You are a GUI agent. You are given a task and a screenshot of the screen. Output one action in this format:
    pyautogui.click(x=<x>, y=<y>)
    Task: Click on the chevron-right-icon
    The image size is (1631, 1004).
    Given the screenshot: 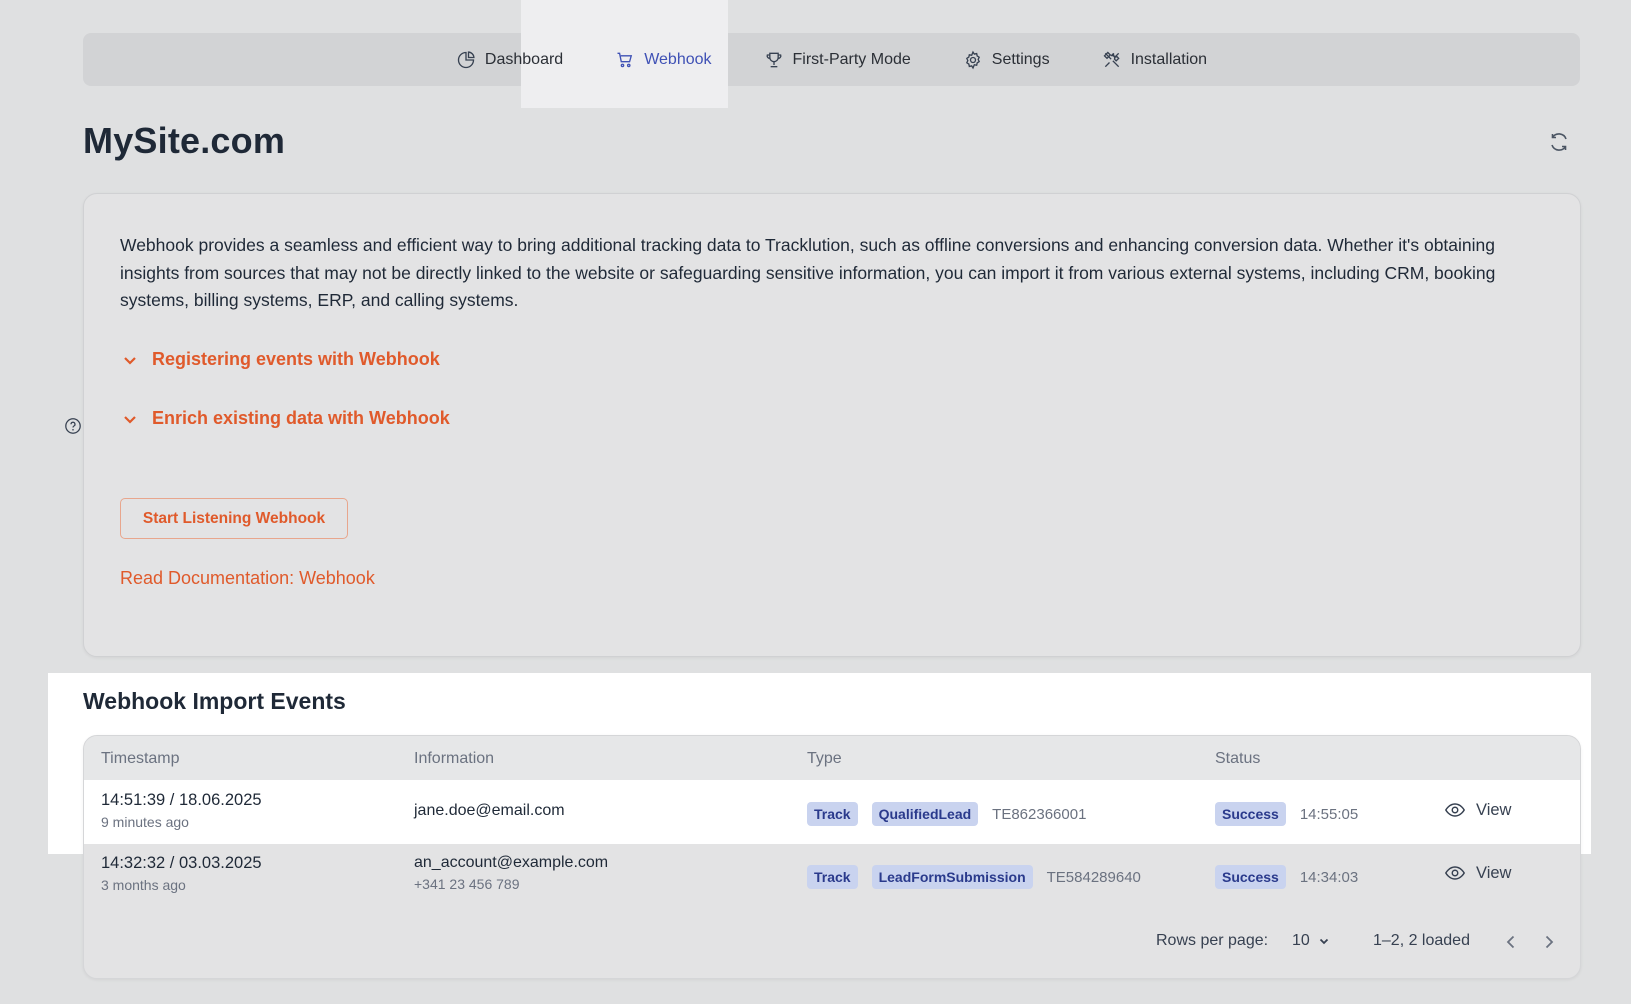 What is the action you would take?
    pyautogui.click(x=1549, y=942)
    